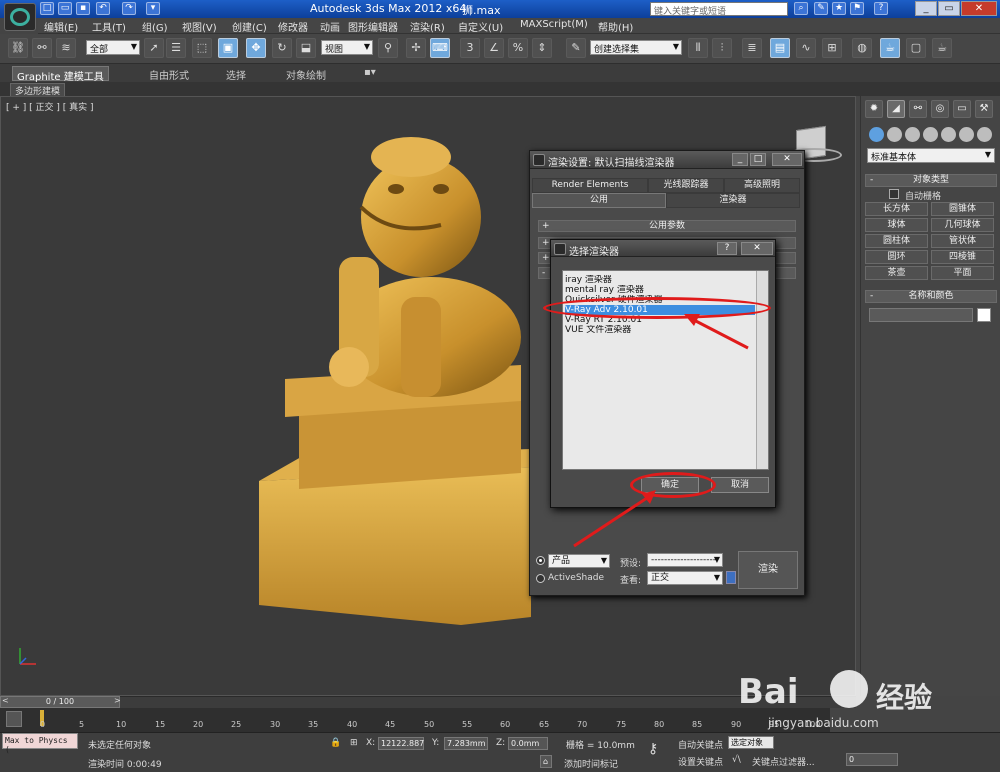  What do you see at coordinates (121, 724) in the screenshot?
I see `tick-label: 10` at bounding box center [121, 724].